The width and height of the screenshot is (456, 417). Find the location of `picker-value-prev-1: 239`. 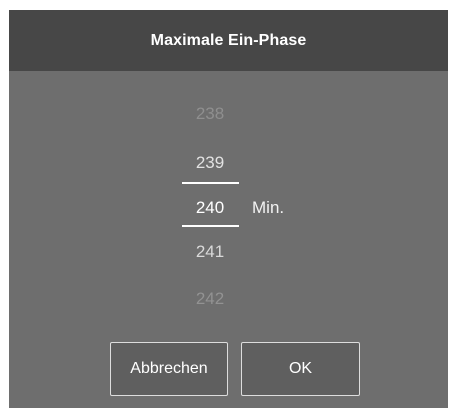

picker-value-prev-1: 239 is located at coordinates (210, 163).